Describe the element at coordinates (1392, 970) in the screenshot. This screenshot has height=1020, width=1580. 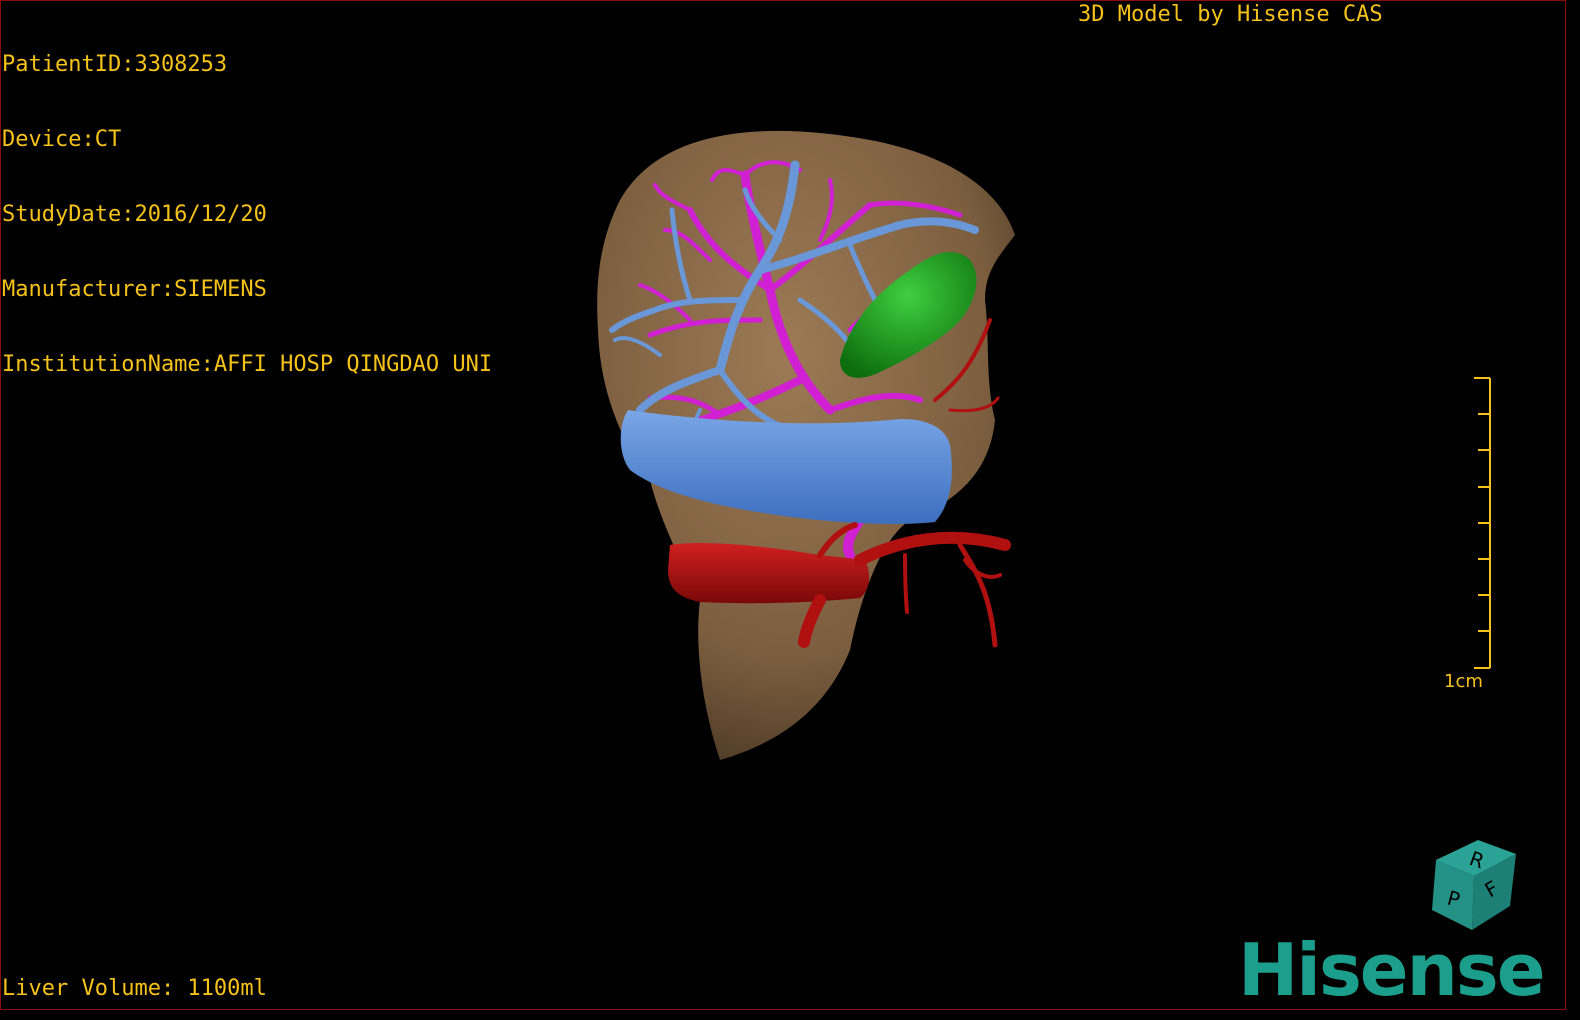
I see `hisense-logo: Hisense` at that location.